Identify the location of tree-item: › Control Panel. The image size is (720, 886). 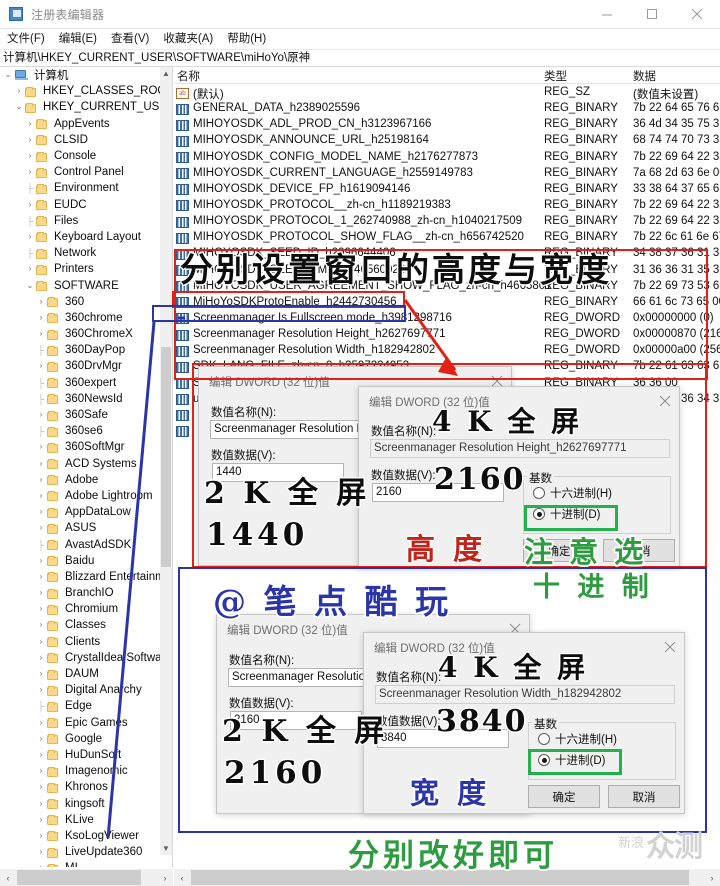
(81, 172).